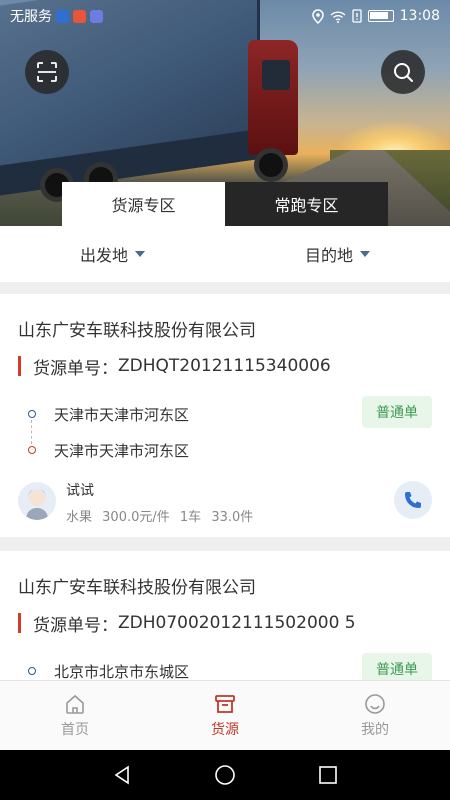 The image size is (450, 800). Describe the element at coordinates (419, 16) in the screenshot. I see `clock-text: 13:08` at that location.